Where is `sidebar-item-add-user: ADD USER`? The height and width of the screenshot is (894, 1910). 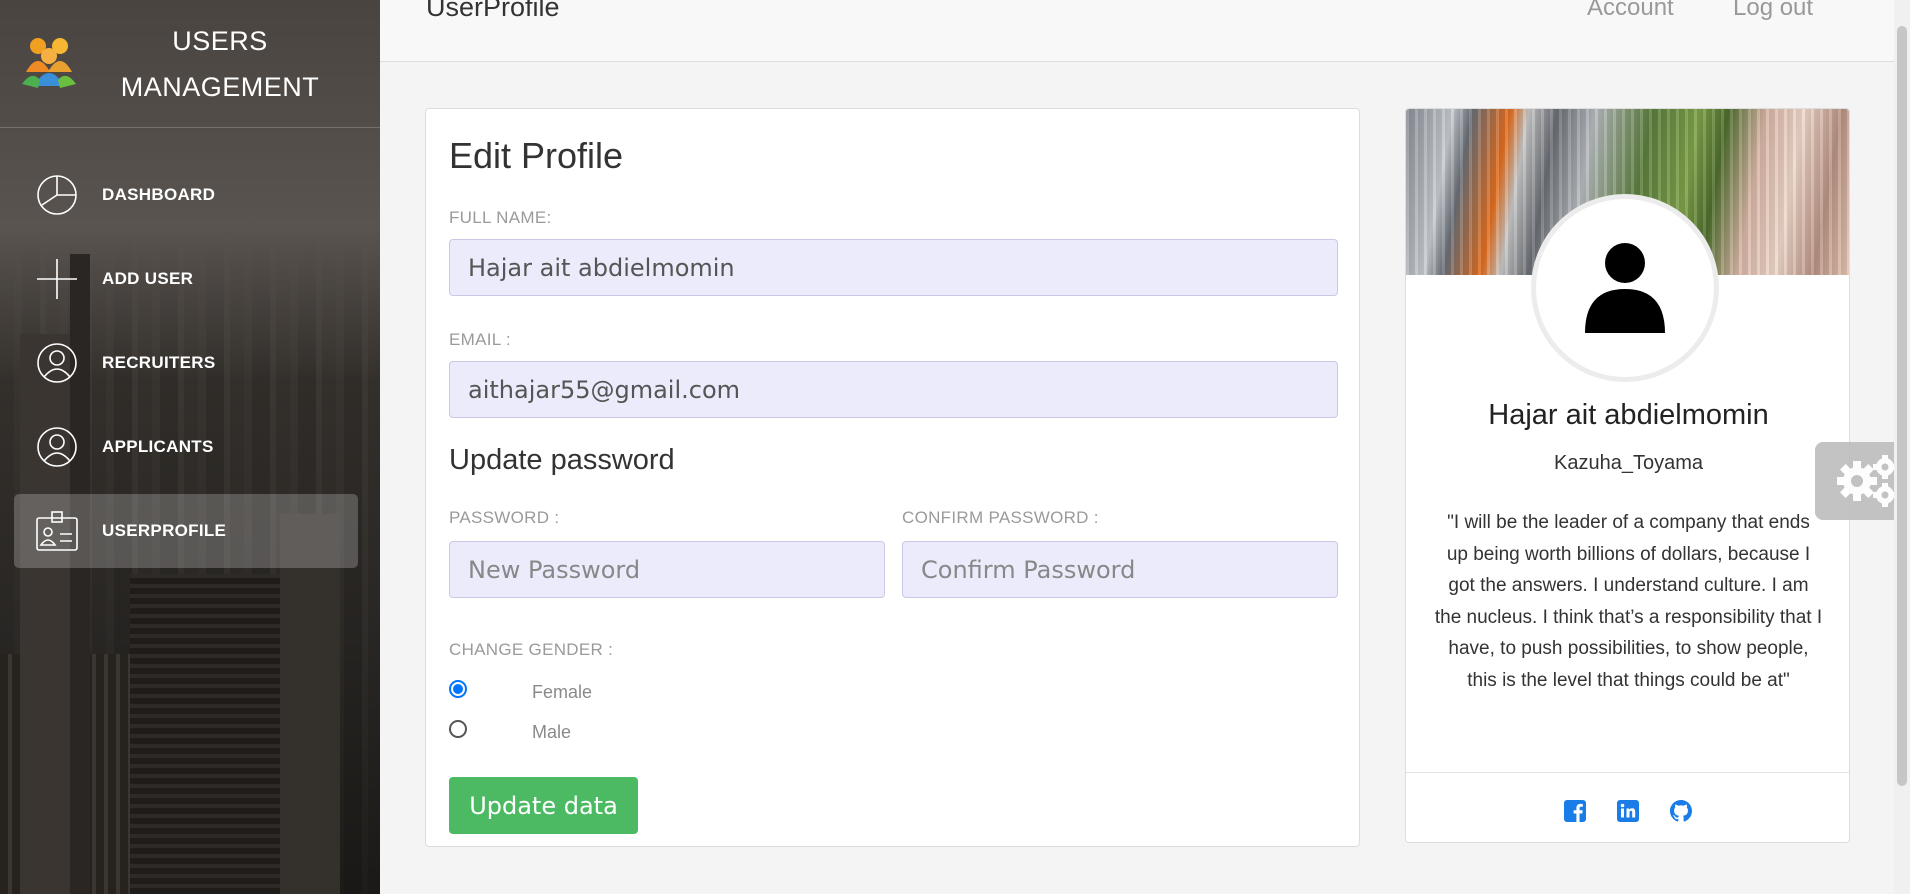 sidebar-item-add-user: ADD USER is located at coordinates (186, 279).